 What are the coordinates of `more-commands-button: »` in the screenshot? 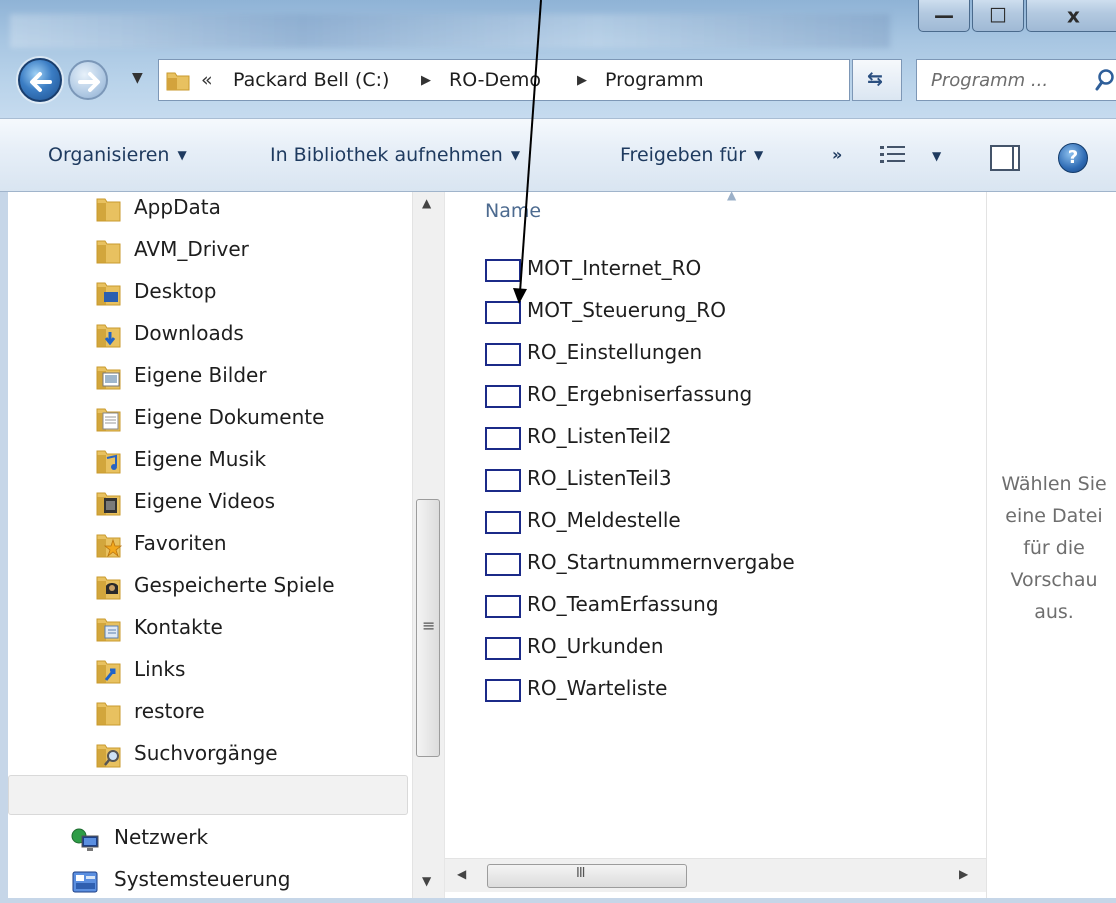 It's located at (837, 154).